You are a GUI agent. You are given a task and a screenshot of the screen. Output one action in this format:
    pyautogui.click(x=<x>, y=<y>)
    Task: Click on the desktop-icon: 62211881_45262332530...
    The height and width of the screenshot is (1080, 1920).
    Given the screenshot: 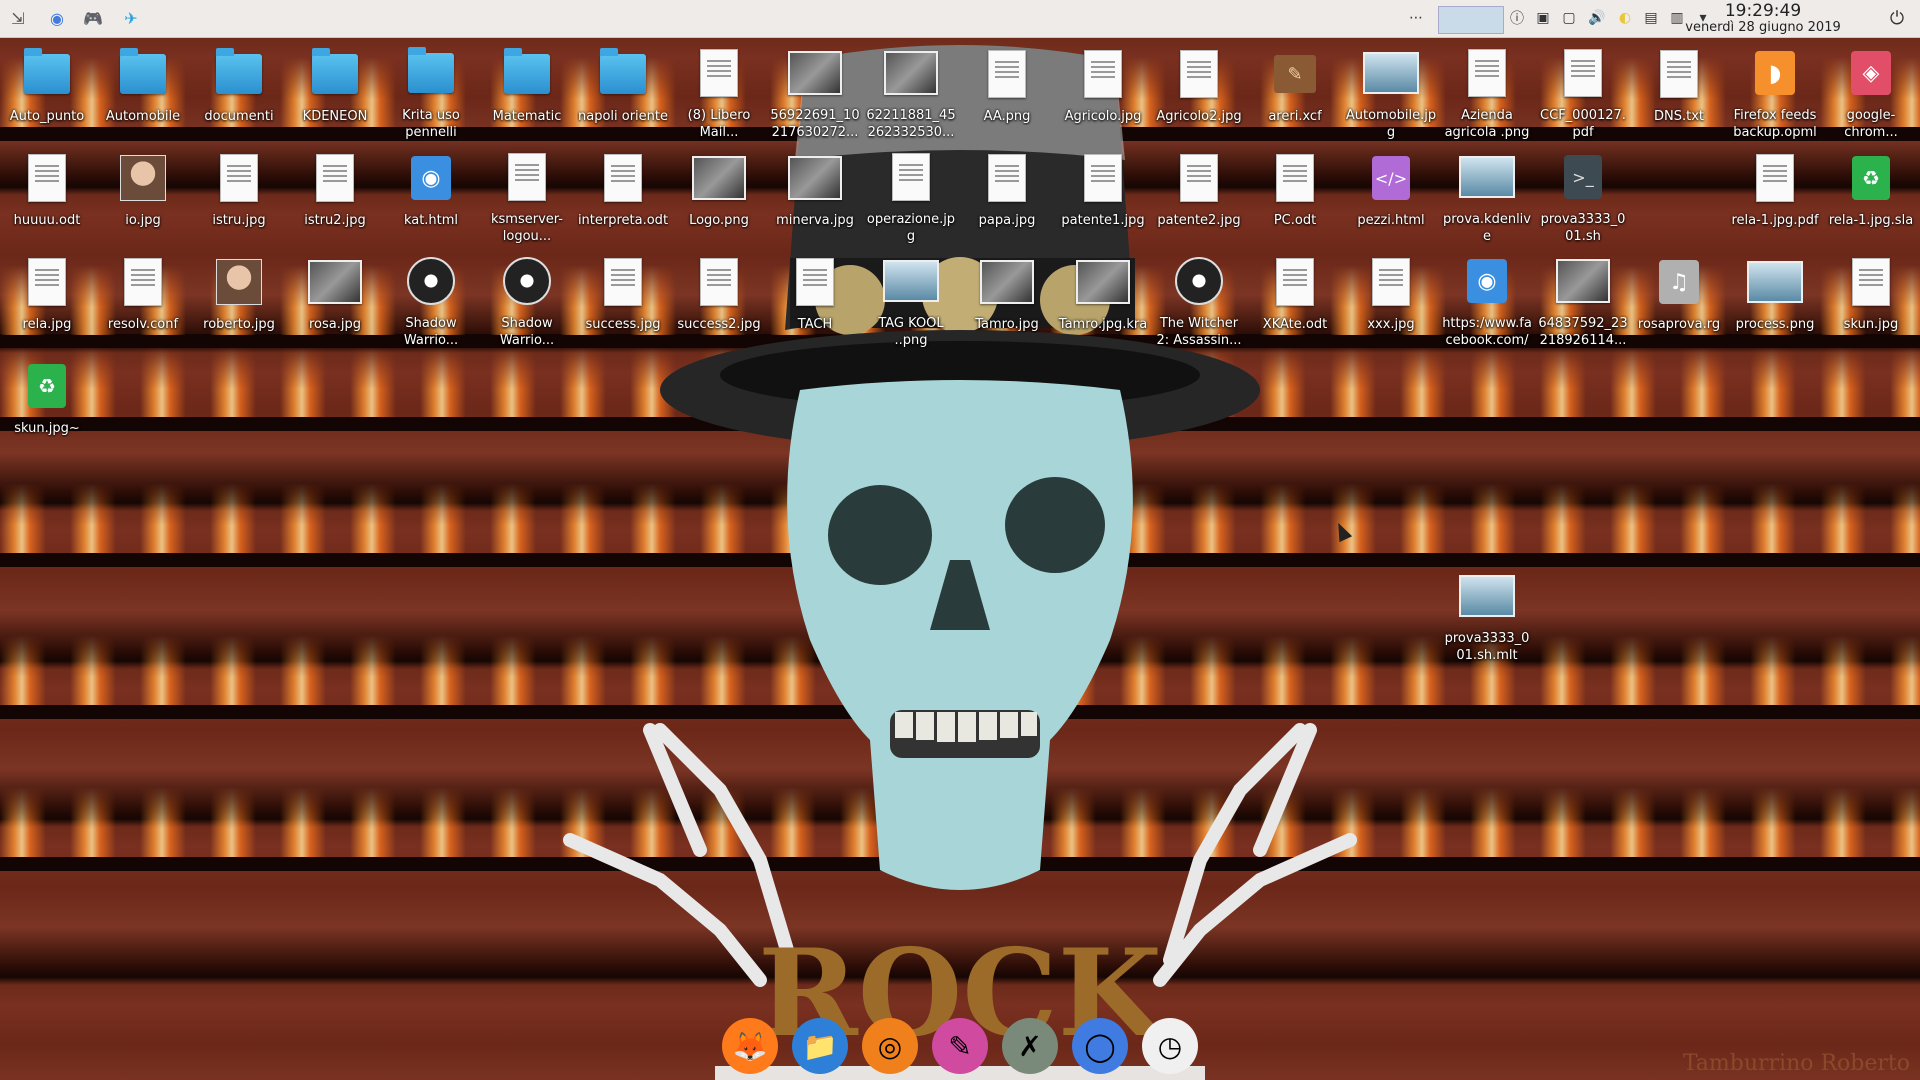 What is the action you would take?
    pyautogui.click(x=911, y=90)
    